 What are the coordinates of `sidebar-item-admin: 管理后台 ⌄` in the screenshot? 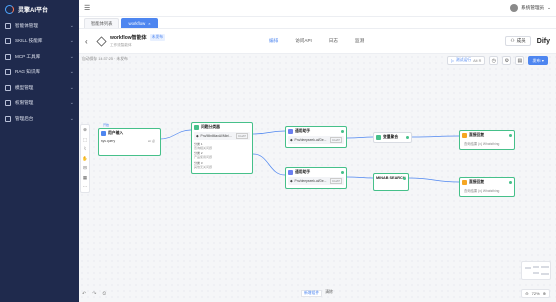 It's located at (39, 119).